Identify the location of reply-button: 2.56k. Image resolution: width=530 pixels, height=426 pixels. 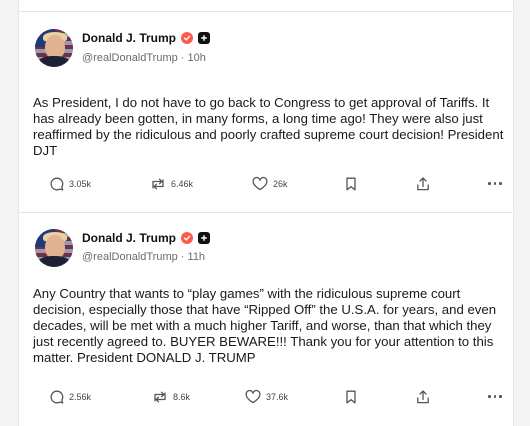
(70, 397).